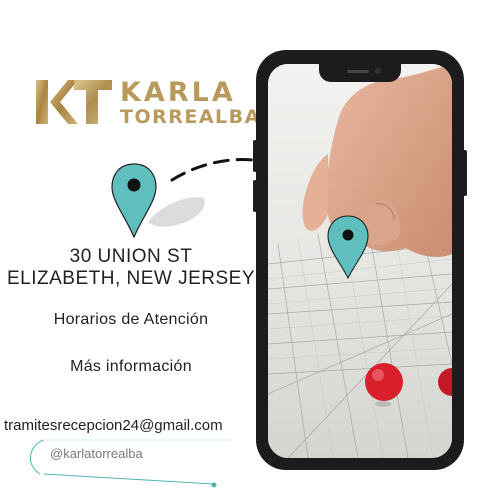 The width and height of the screenshot is (500, 500). What do you see at coordinates (134, 201) in the screenshot?
I see `location-pin-icon` at bounding box center [134, 201].